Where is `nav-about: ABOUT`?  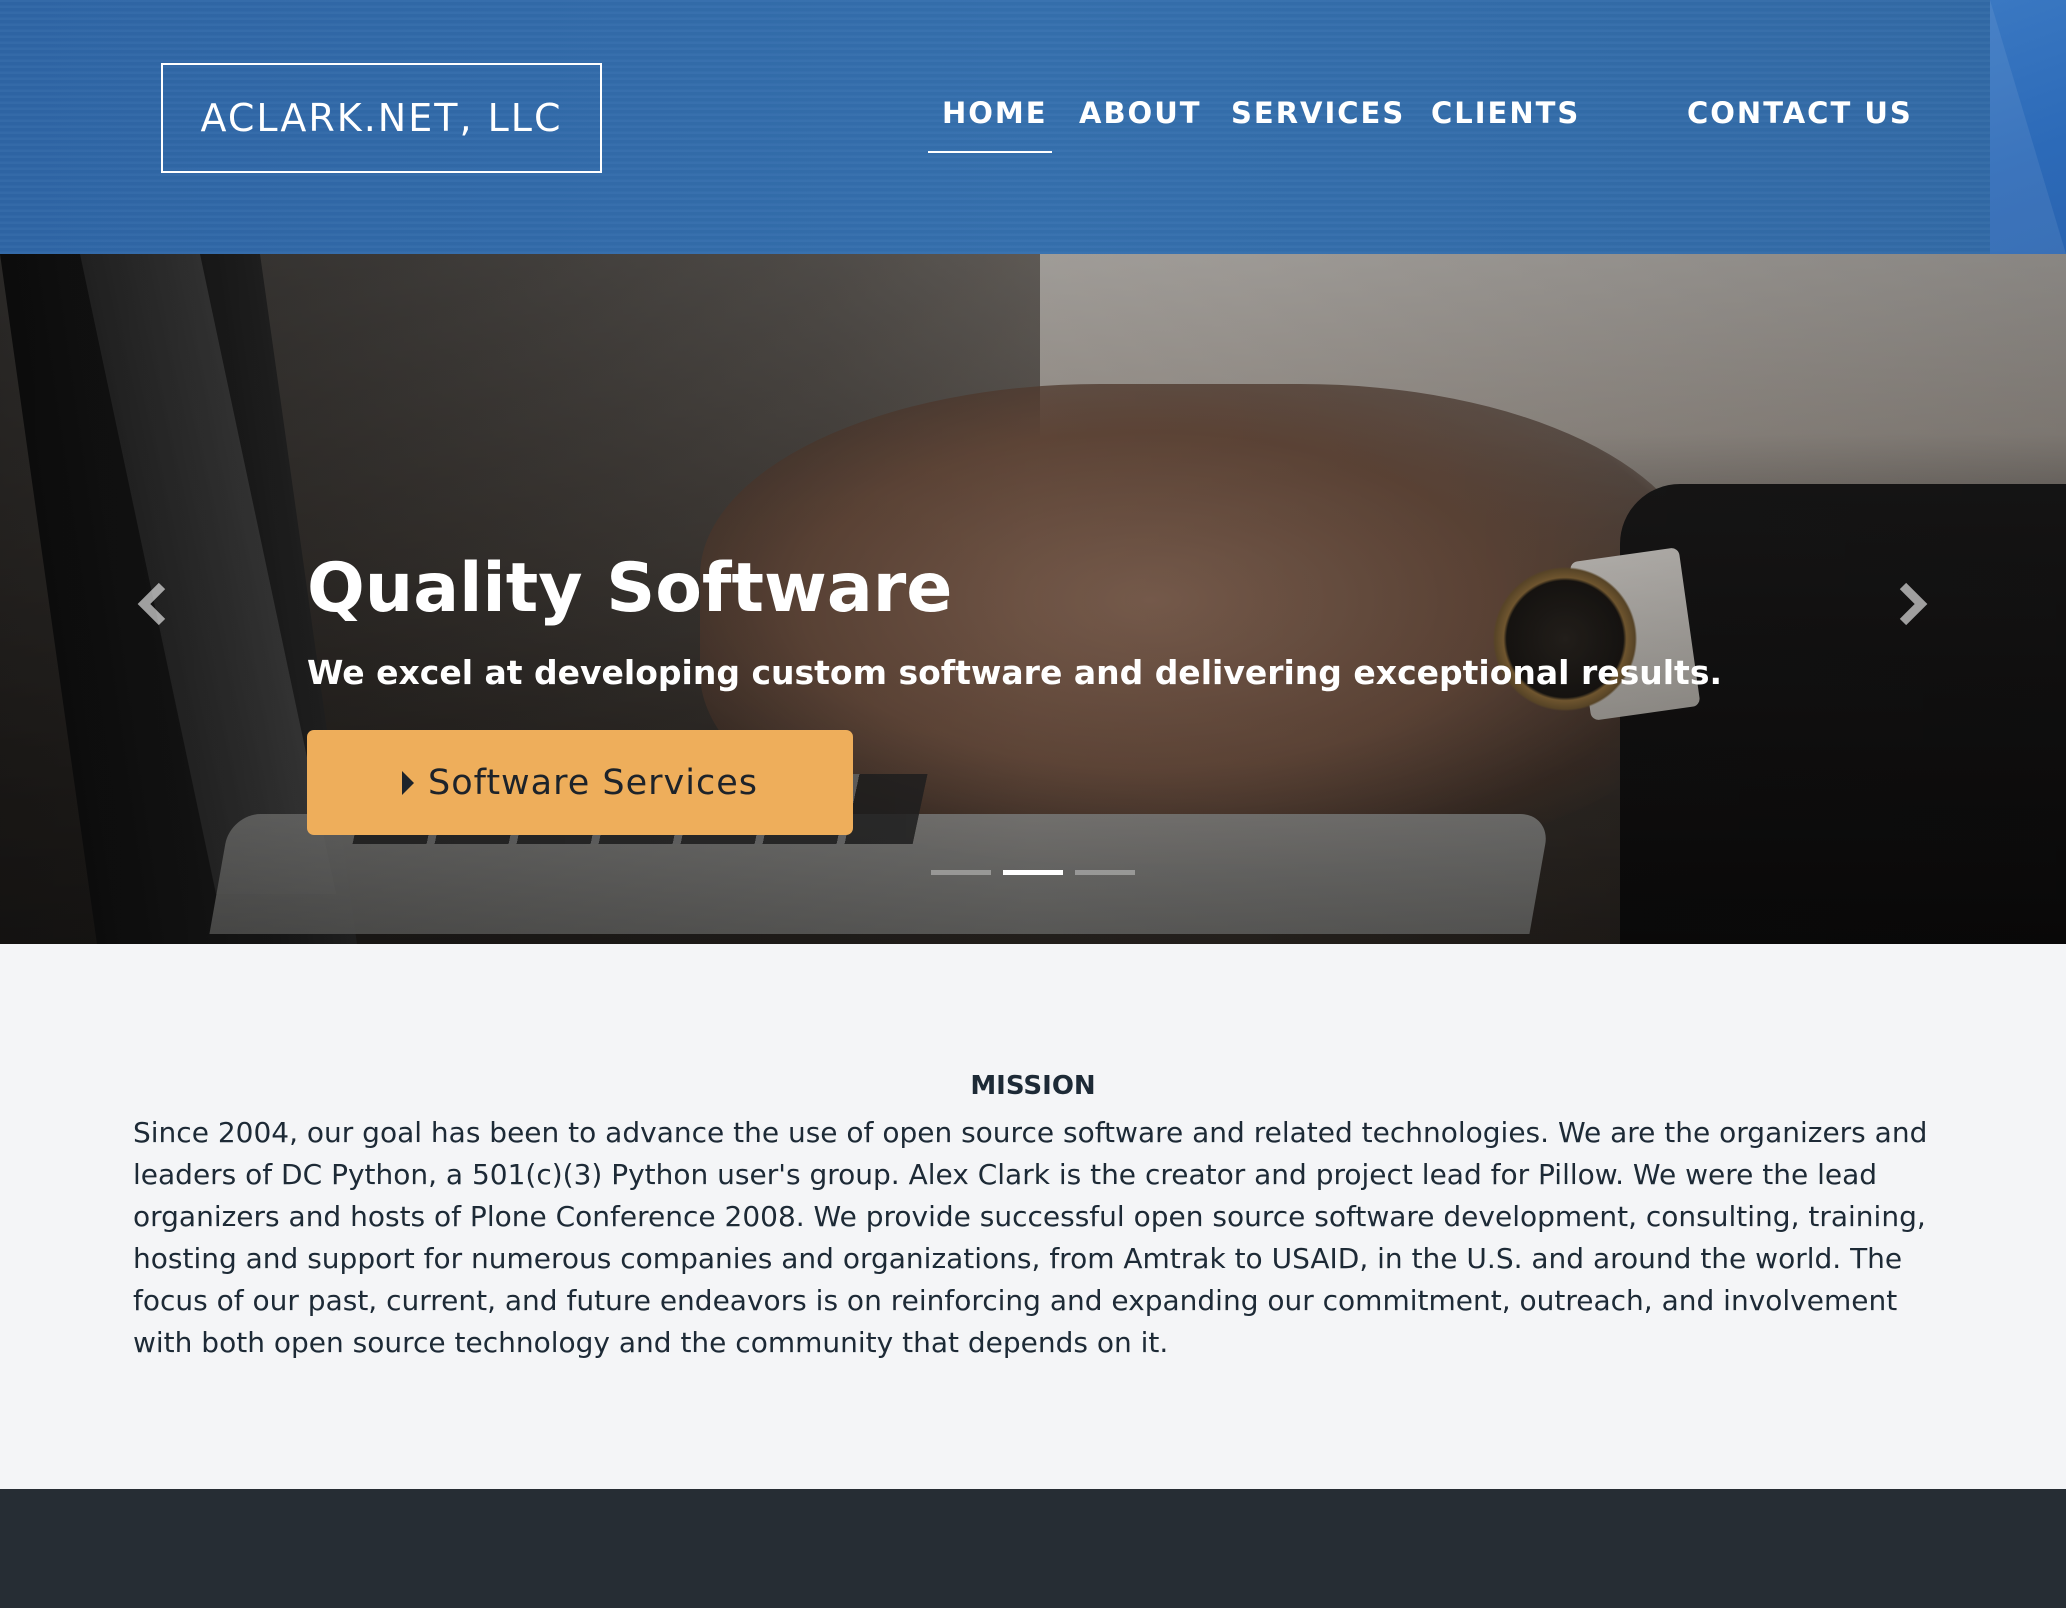
nav-about: ABOUT is located at coordinates (1140, 113).